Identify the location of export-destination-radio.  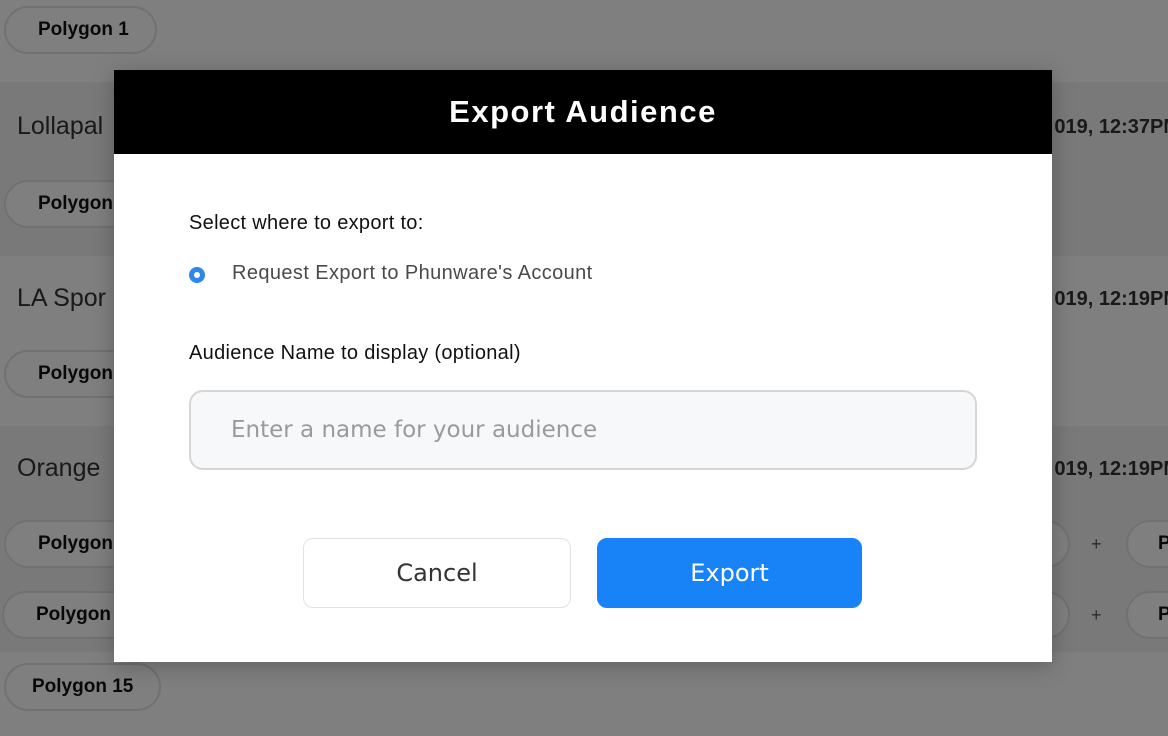
(197, 275).